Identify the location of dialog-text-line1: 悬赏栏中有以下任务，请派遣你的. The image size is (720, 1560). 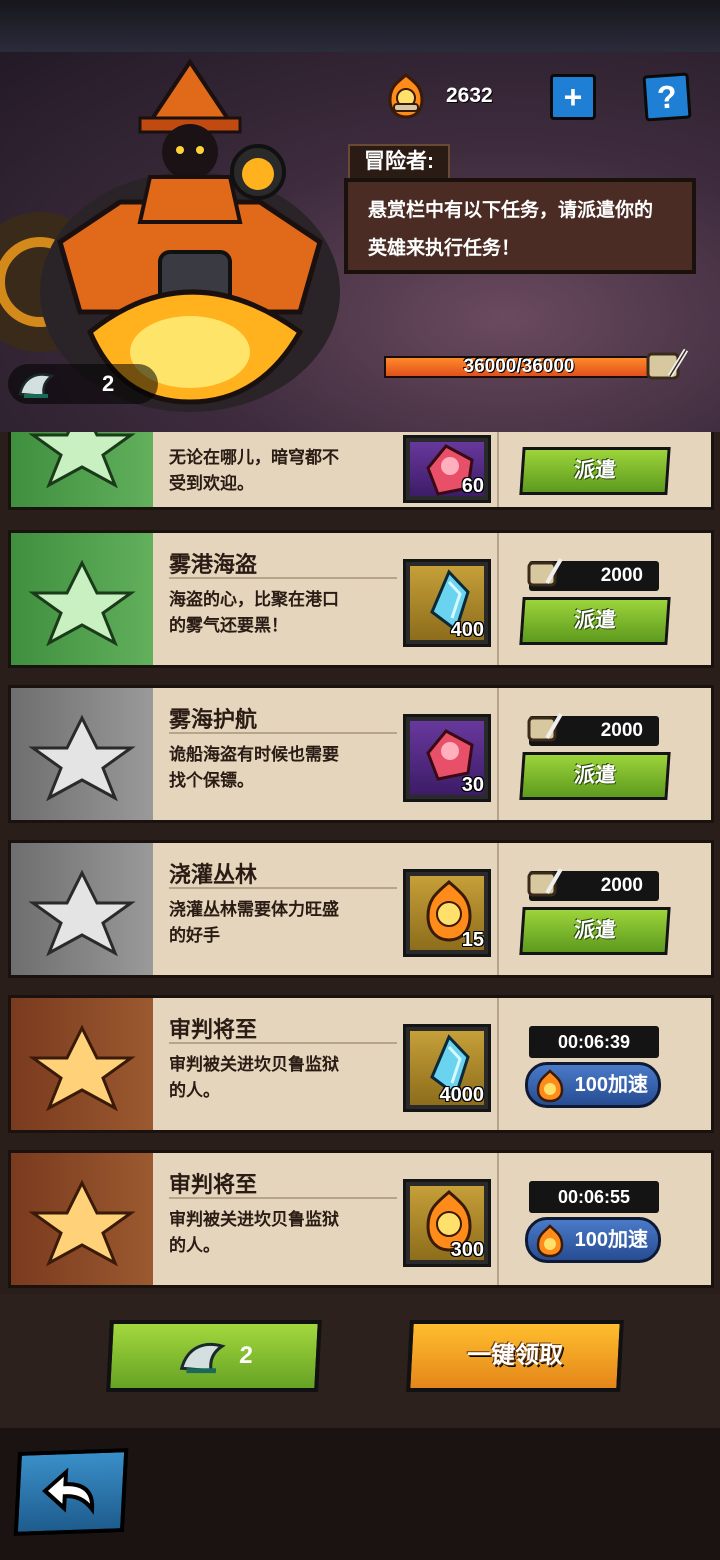
(511, 210).